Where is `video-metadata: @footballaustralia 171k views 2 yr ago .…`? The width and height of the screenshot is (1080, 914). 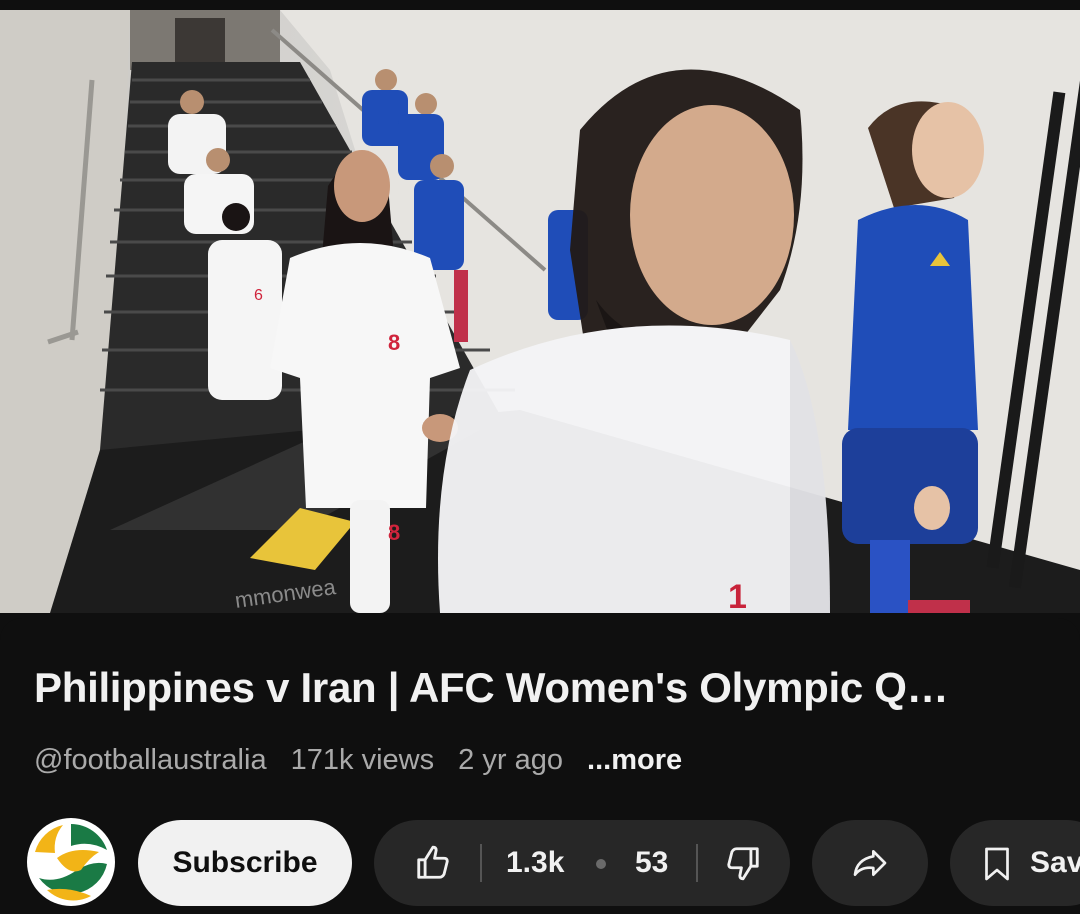
video-metadata: @footballaustralia 171k views 2 yr ago .… is located at coordinates (366, 760).